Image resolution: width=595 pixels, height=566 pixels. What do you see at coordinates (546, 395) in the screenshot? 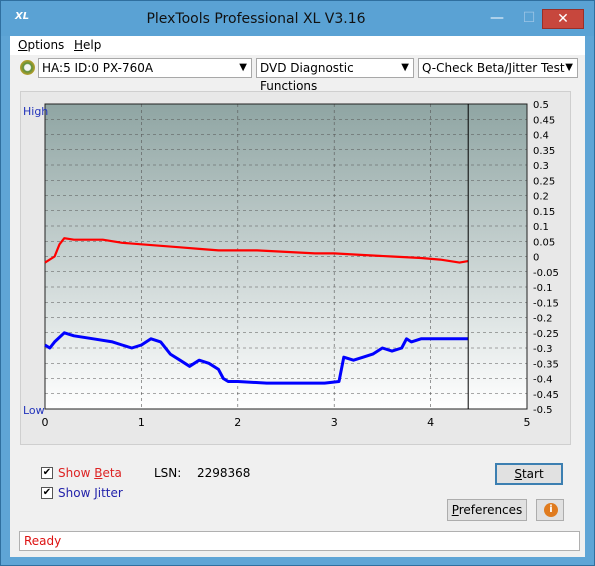
I see `y-tick-label: -0.45` at bounding box center [546, 395].